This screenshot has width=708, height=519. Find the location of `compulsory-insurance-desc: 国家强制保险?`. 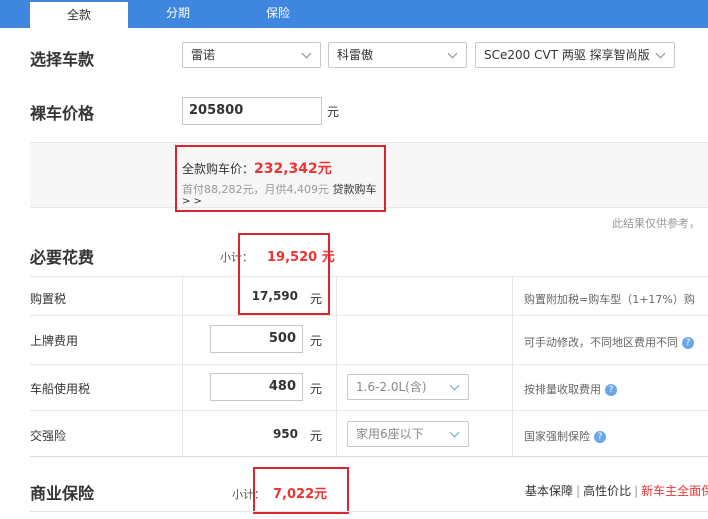

compulsory-insurance-desc: 国家强制保险? is located at coordinates (565, 436).